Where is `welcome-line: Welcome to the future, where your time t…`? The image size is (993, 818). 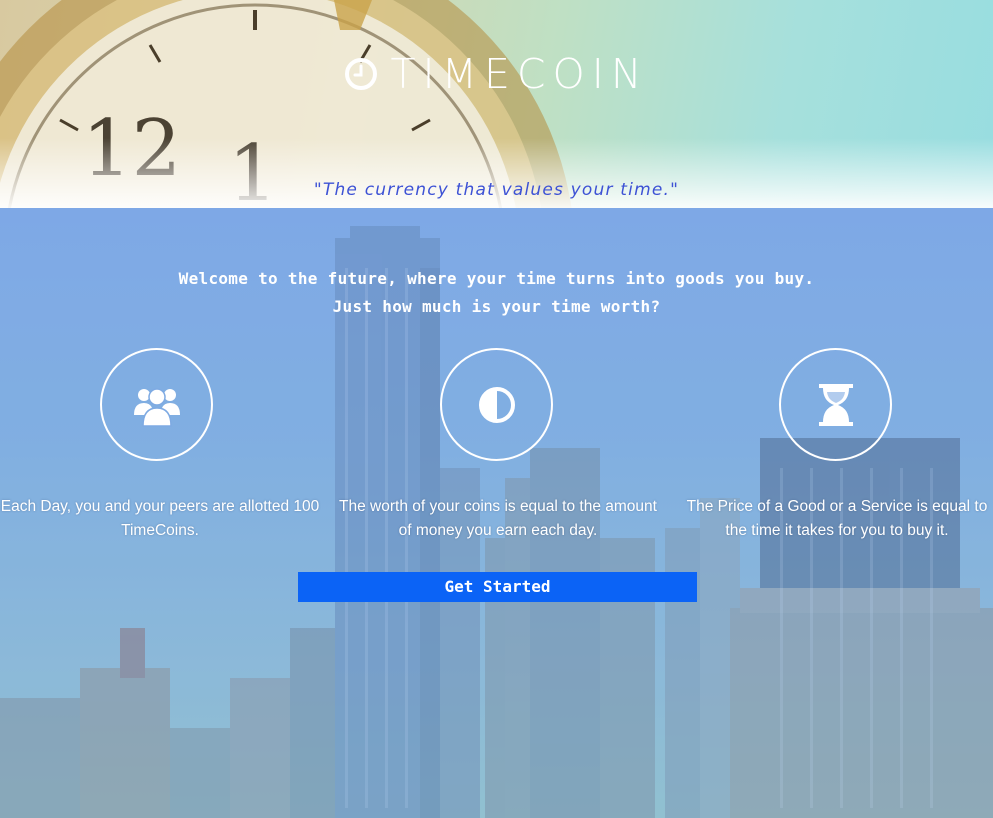 welcome-line: Welcome to the future, where your time t… is located at coordinates (496, 278).